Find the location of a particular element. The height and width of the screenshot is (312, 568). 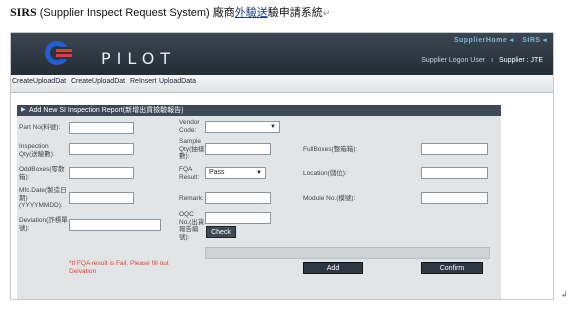

nav-supplier-home: SupplierHome ◂ is located at coordinates (484, 40).